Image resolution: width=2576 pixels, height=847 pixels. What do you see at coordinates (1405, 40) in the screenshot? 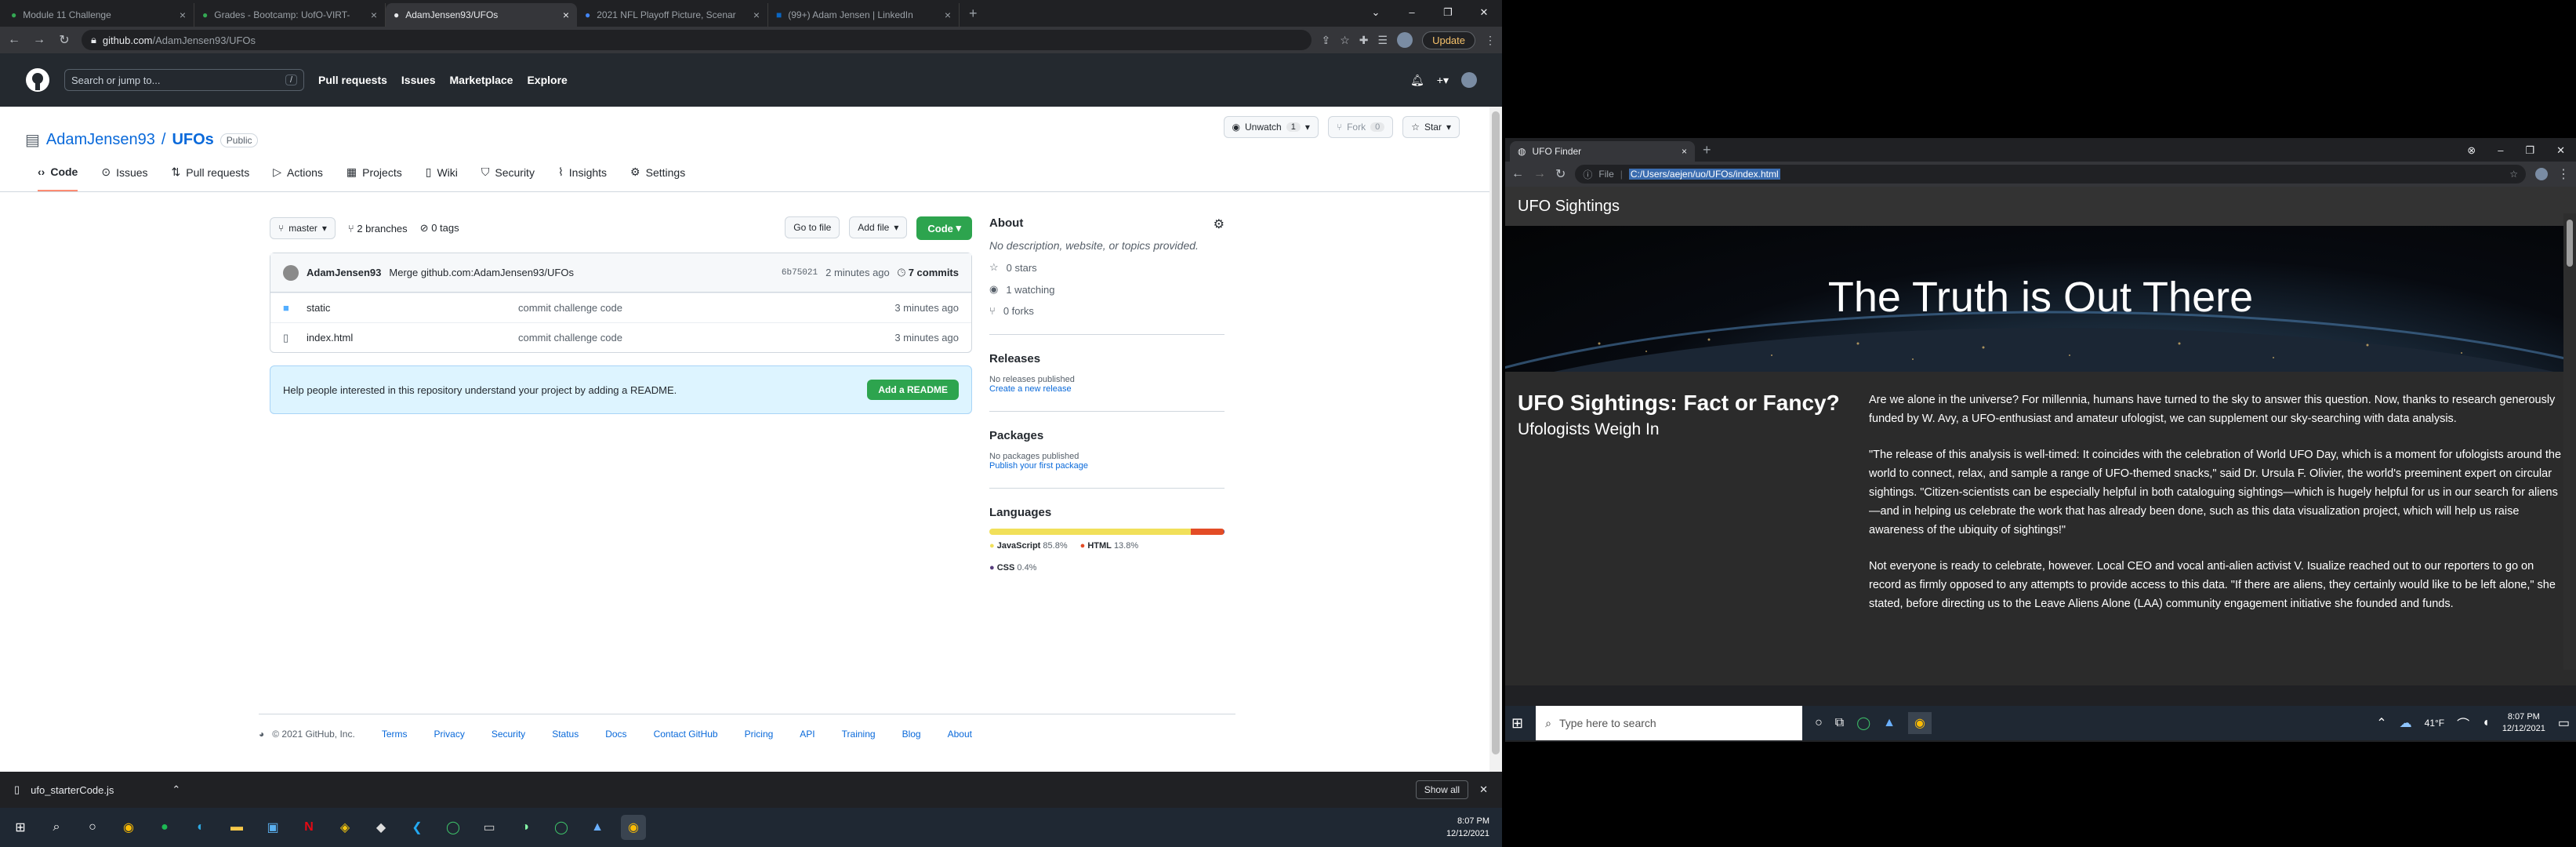
I see `profile-avatar` at bounding box center [1405, 40].